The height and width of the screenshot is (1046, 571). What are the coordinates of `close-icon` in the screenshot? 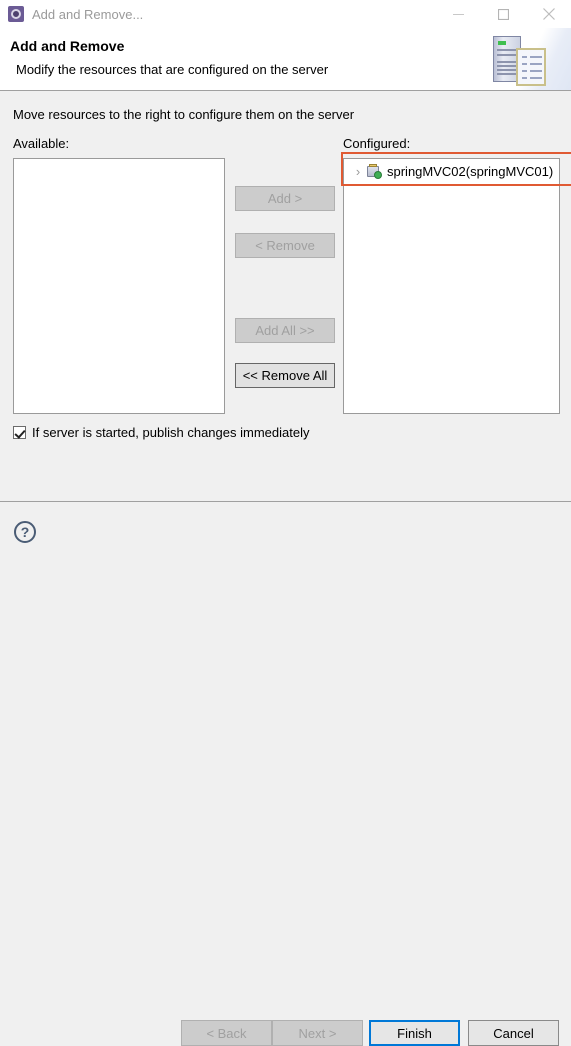 It's located at (548, 14).